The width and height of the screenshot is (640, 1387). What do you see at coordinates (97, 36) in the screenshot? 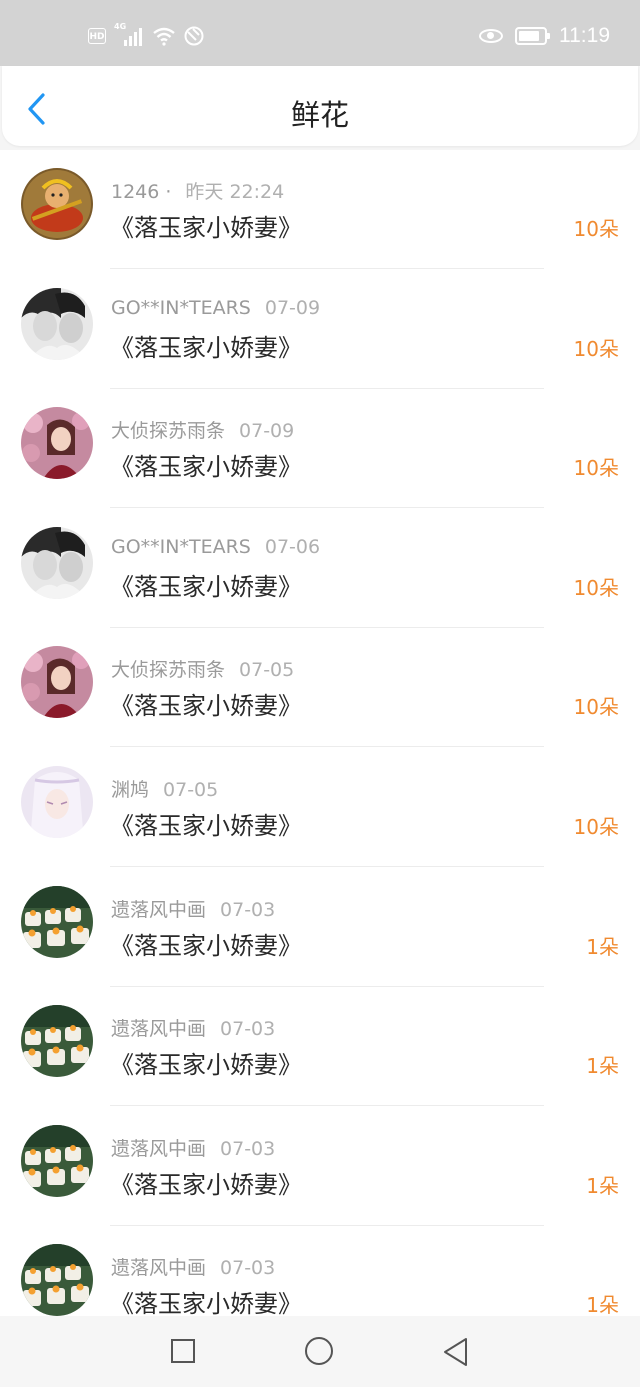
I see `hd-icon: HD` at bounding box center [97, 36].